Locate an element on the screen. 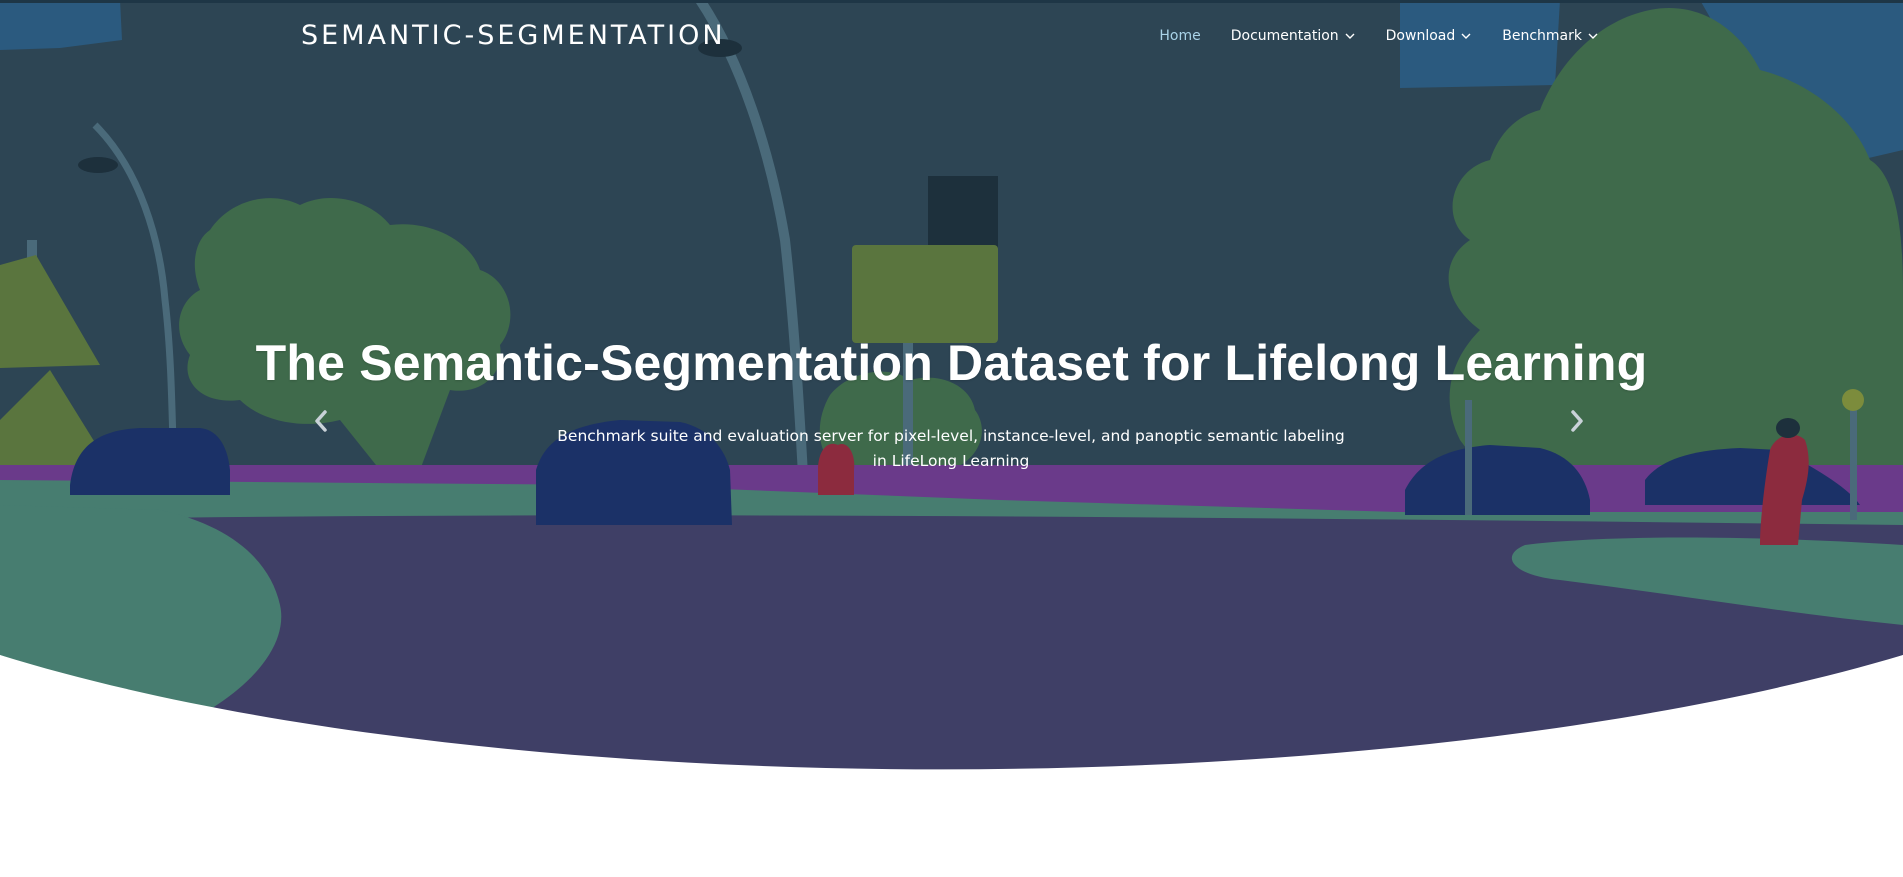 This screenshot has width=1903, height=877. nav-benchmark-label: Benchmark is located at coordinates (1542, 36).